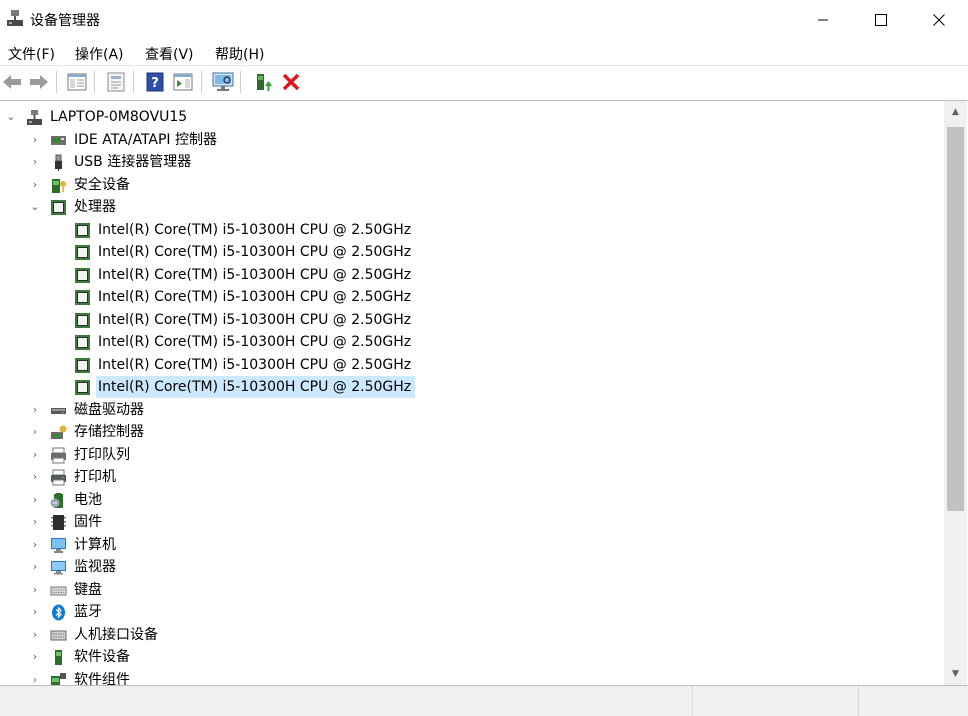  I want to click on tree-category-label: 蓝牙, so click(88, 612).